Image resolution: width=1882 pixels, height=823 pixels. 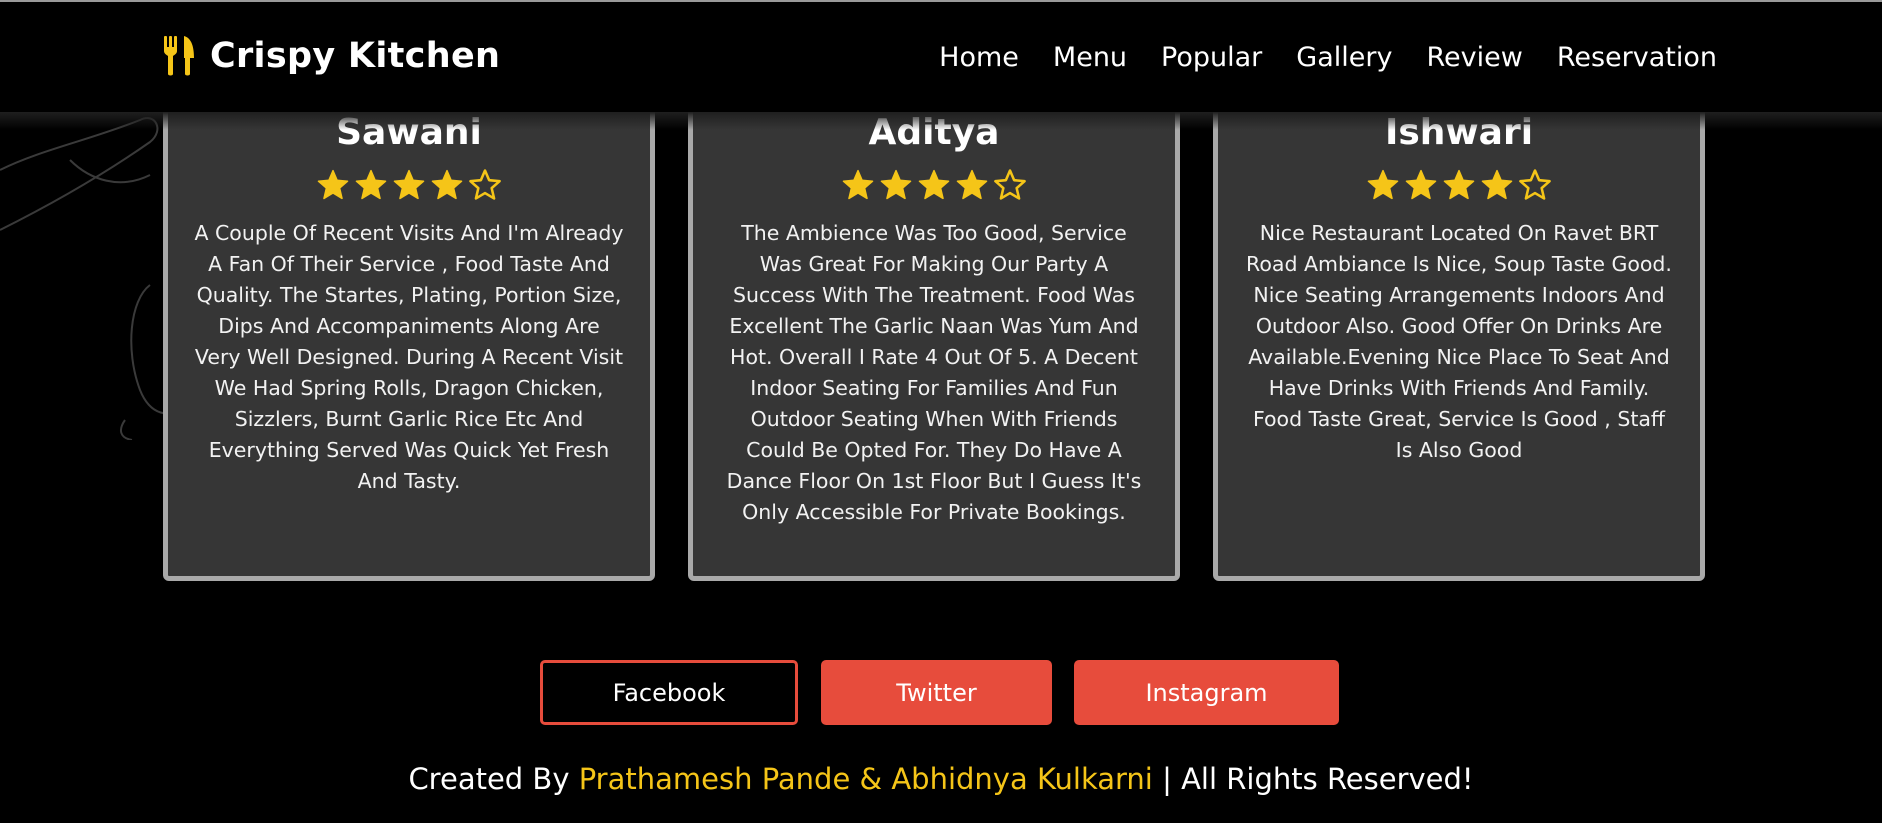 What do you see at coordinates (493, 779) in the screenshot?
I see `footer-prefix: Created By` at bounding box center [493, 779].